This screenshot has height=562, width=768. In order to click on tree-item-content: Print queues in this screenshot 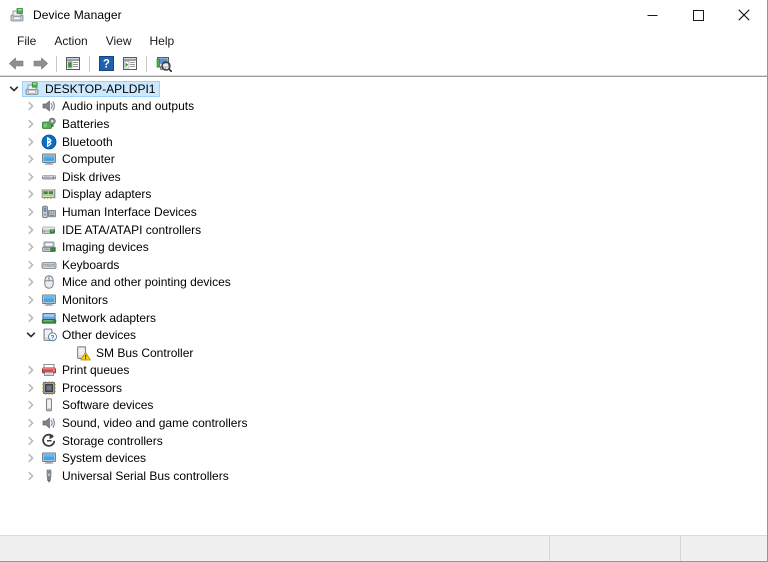, I will do `click(86, 370)`.